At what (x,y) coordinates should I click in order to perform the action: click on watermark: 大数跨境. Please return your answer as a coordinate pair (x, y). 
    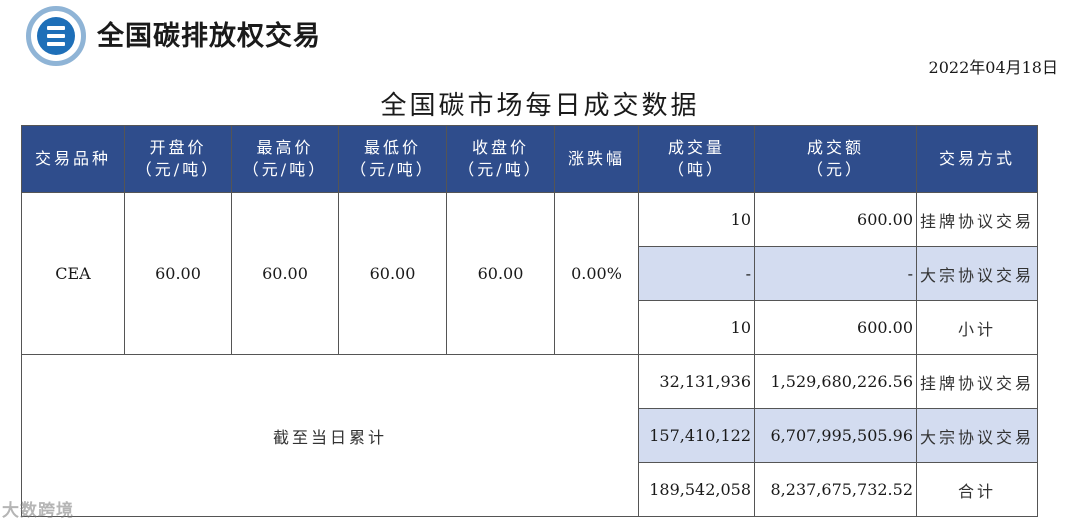
    Looking at the image, I should click on (38, 511).